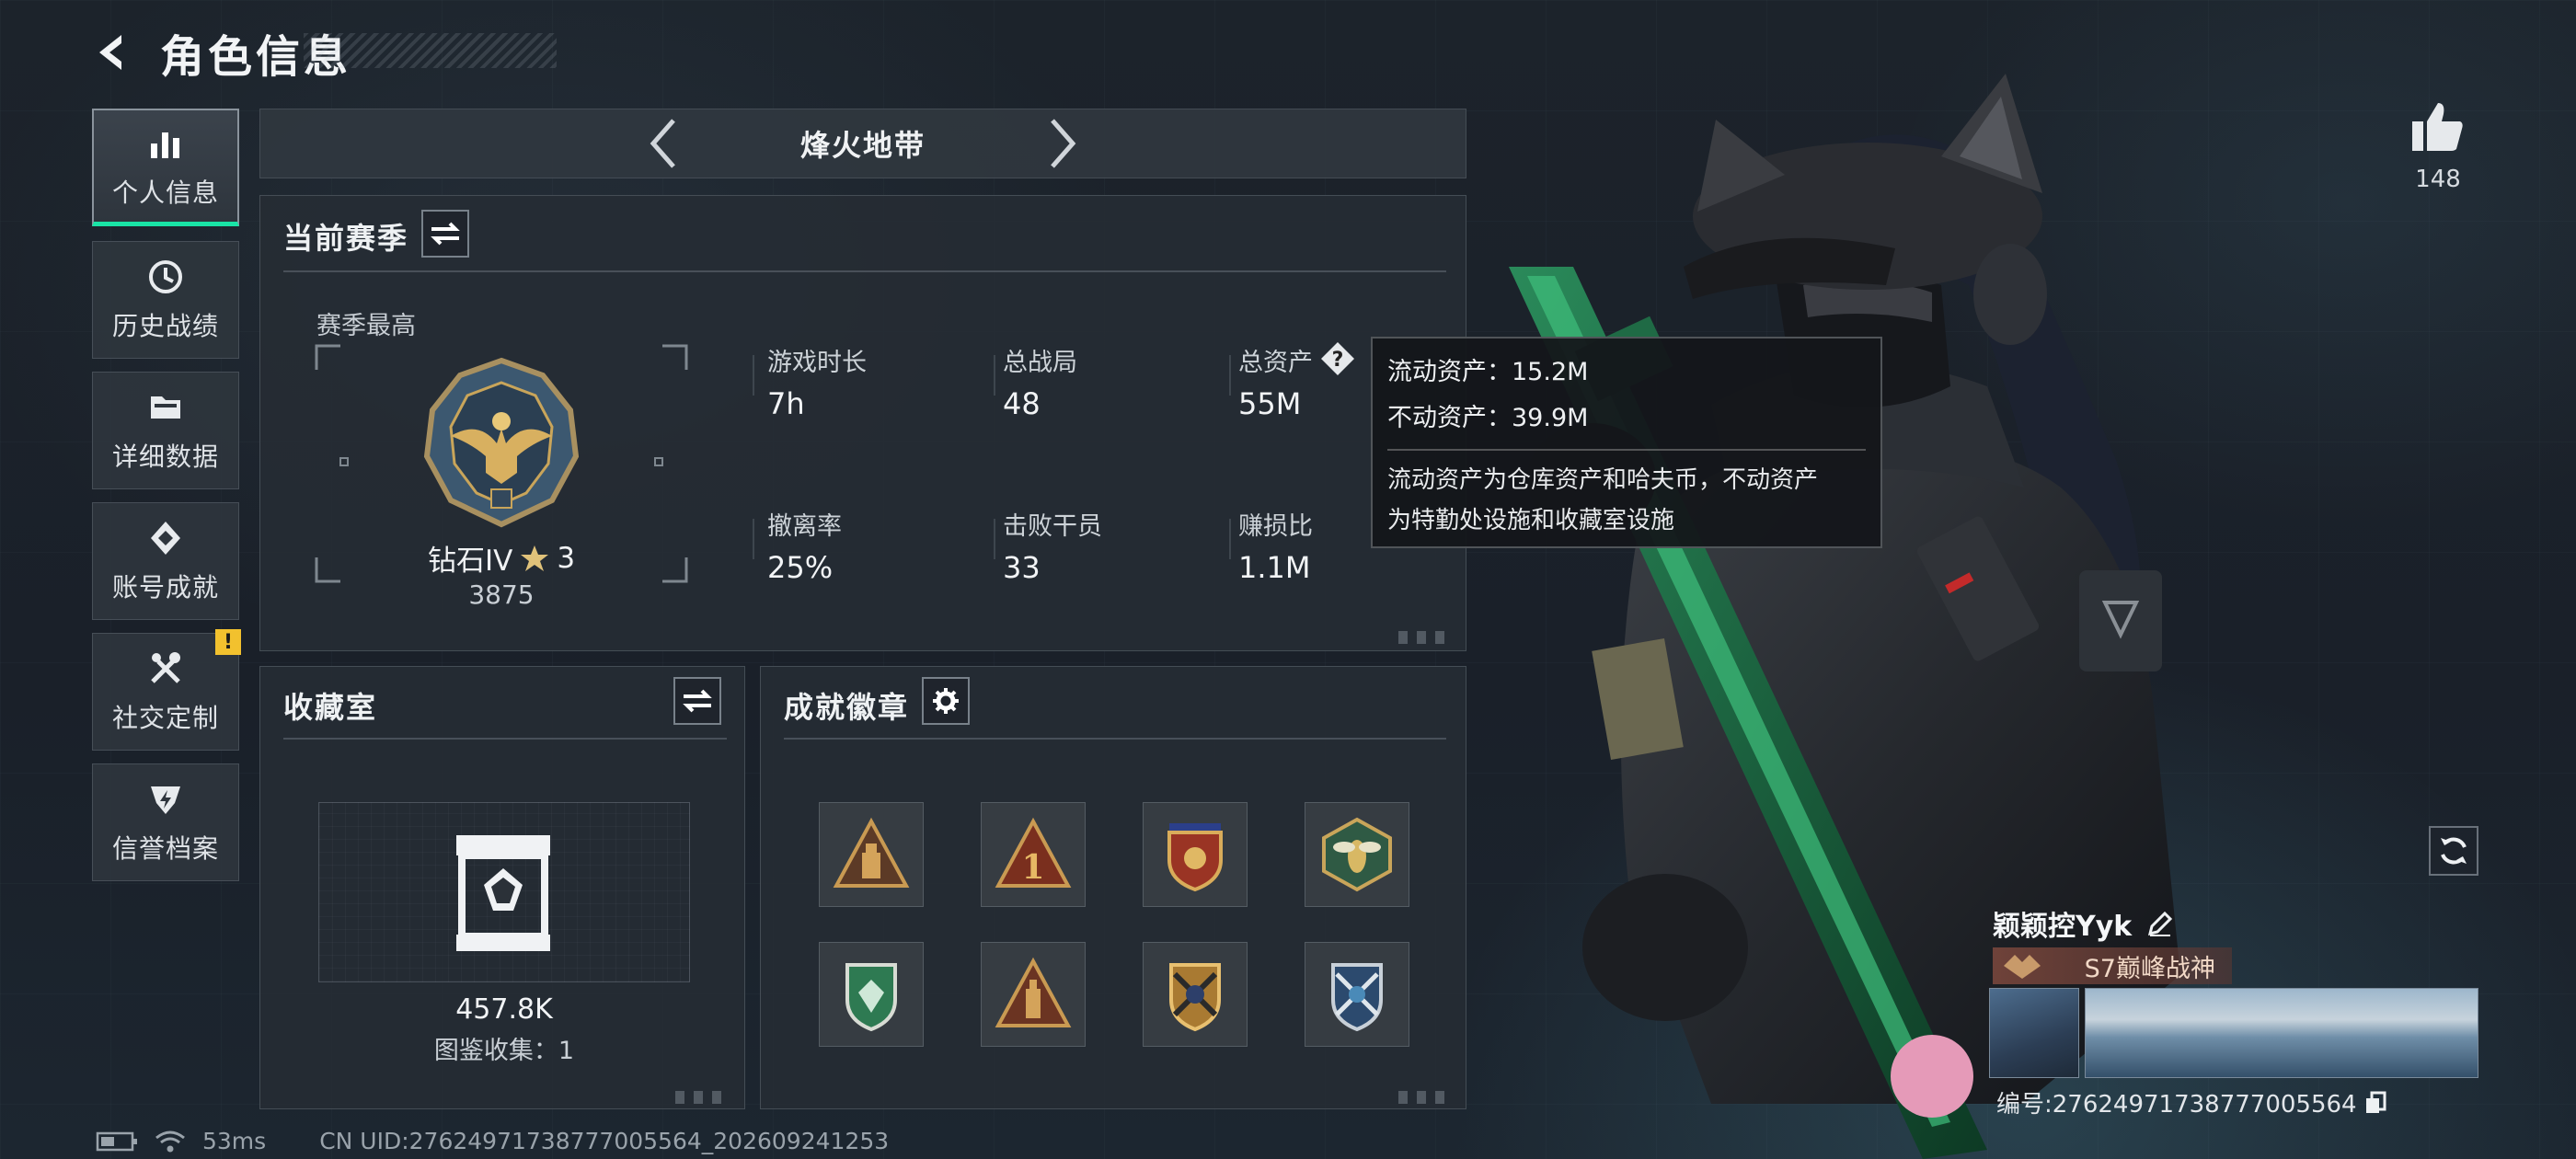 Image resolution: width=2576 pixels, height=1159 pixels. Describe the element at coordinates (2375, 1103) in the screenshot. I see `copy-icon` at that location.